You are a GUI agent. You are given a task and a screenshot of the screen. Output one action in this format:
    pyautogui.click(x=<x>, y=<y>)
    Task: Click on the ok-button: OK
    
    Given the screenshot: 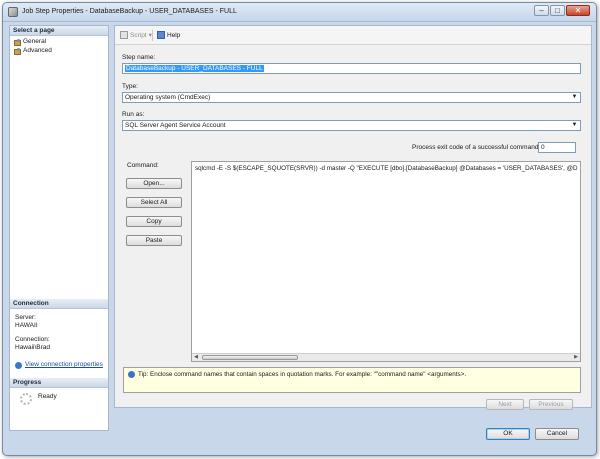 What is the action you would take?
    pyautogui.click(x=508, y=434)
    